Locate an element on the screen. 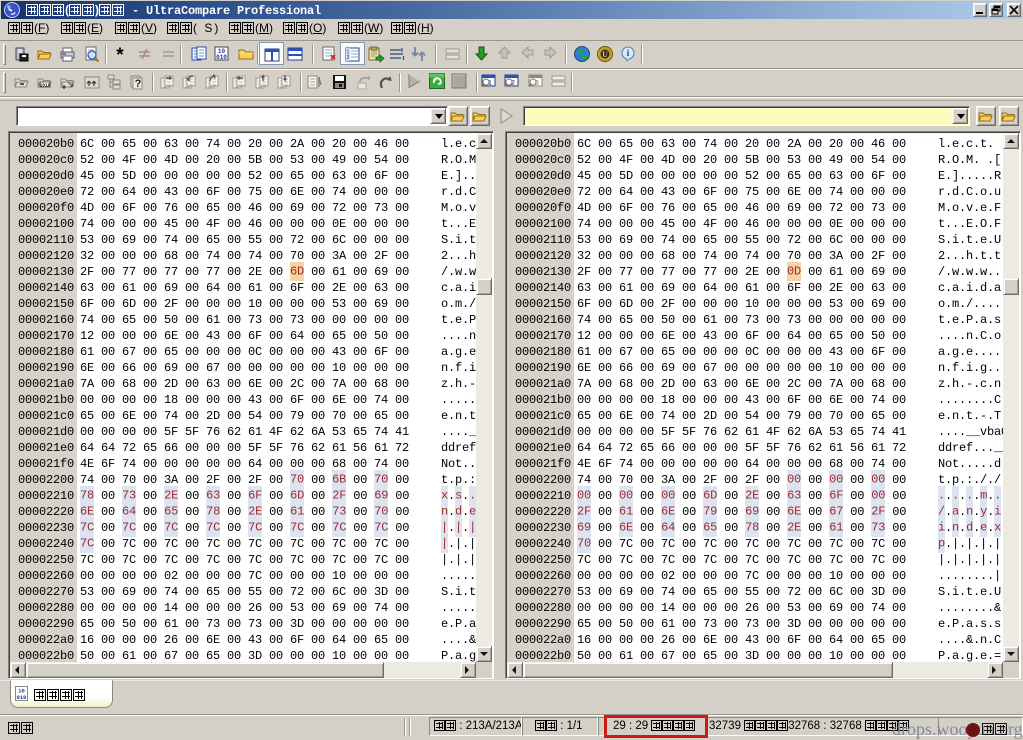 Image resolution: width=1023 pixels, height=740 pixels. svg-text: 2 is located at coordinates (348, 58).